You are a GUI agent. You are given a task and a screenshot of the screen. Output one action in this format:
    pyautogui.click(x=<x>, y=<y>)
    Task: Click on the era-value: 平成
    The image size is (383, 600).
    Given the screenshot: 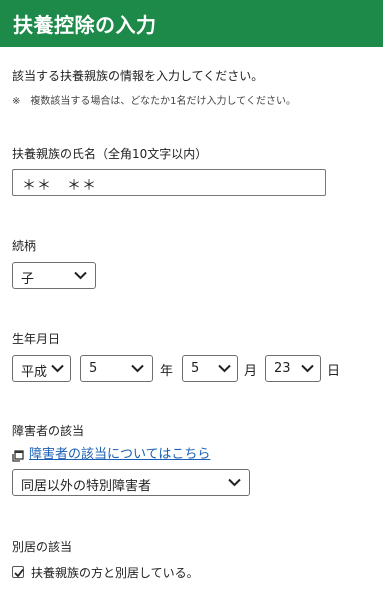 What is the action you would take?
    pyautogui.click(x=34, y=372)
    